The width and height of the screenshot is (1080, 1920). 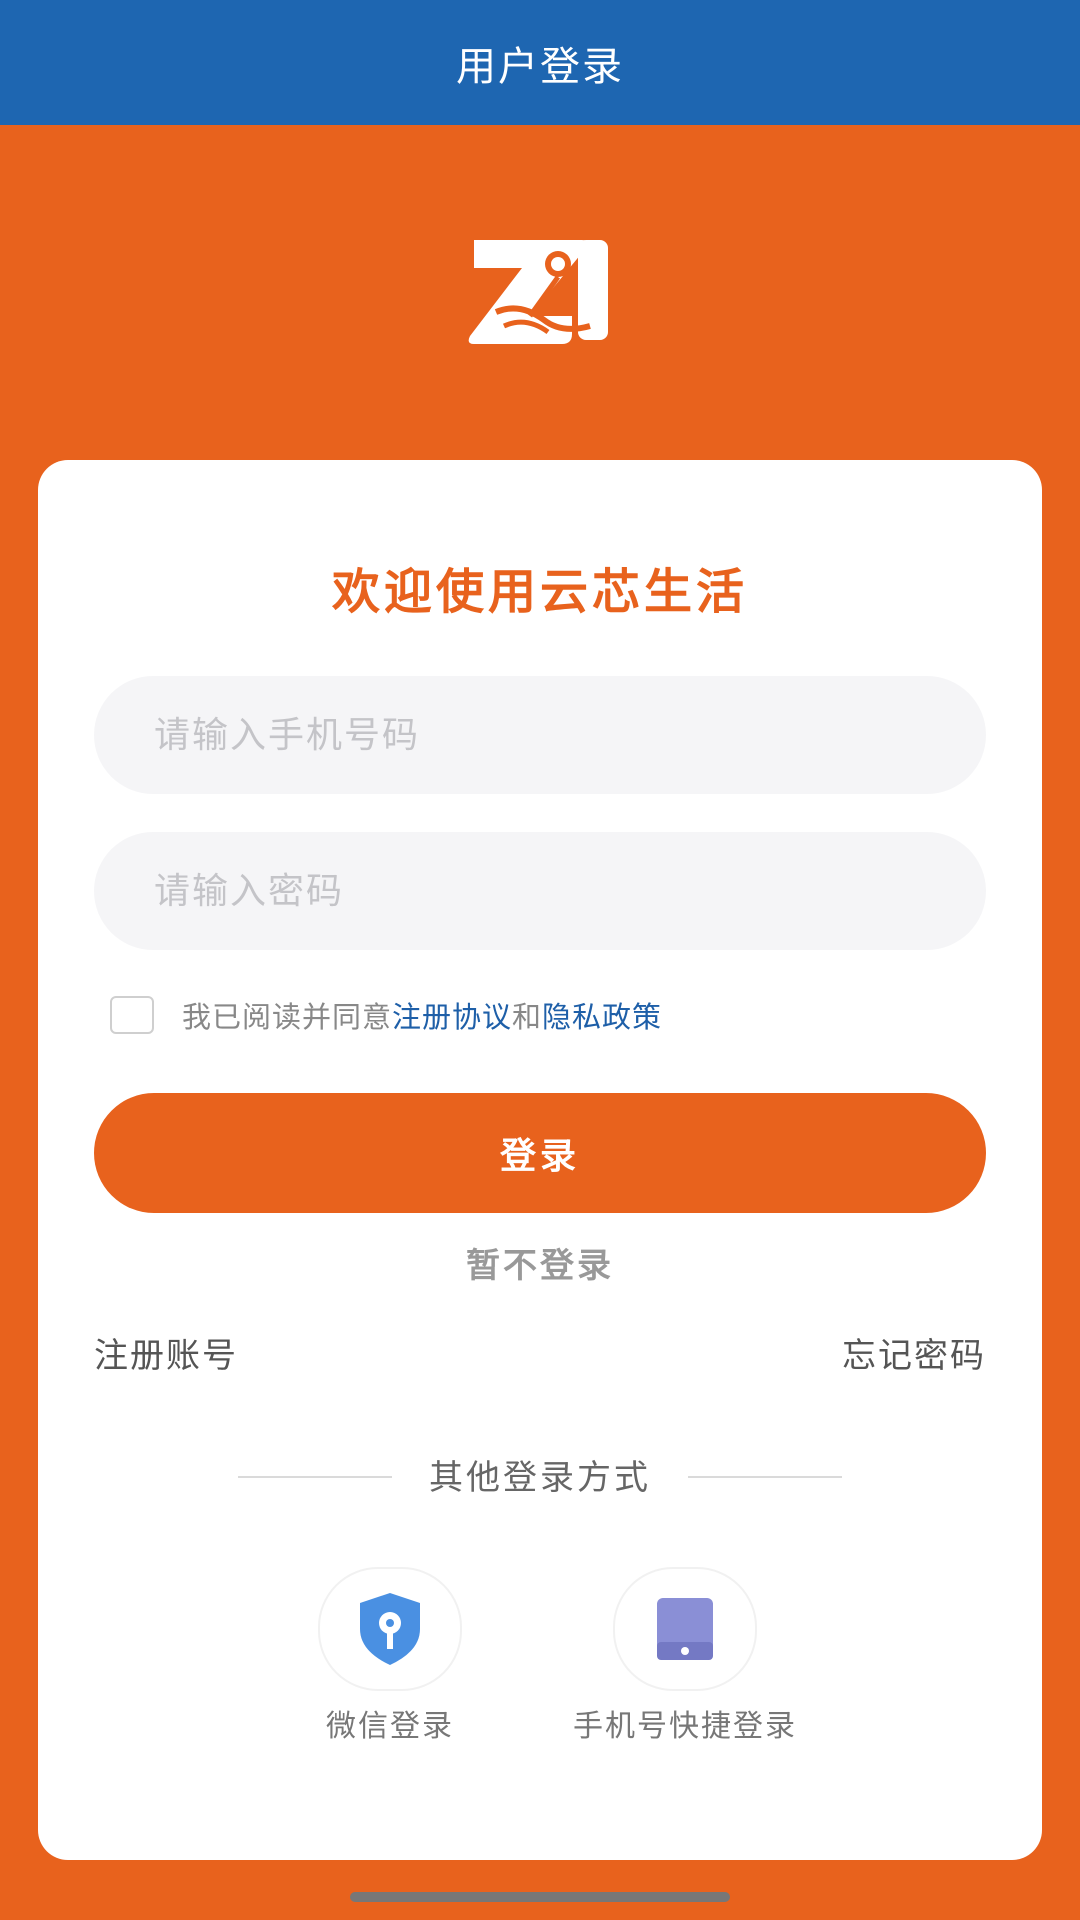 What do you see at coordinates (765, 1477) in the screenshot?
I see `divider-right` at bounding box center [765, 1477].